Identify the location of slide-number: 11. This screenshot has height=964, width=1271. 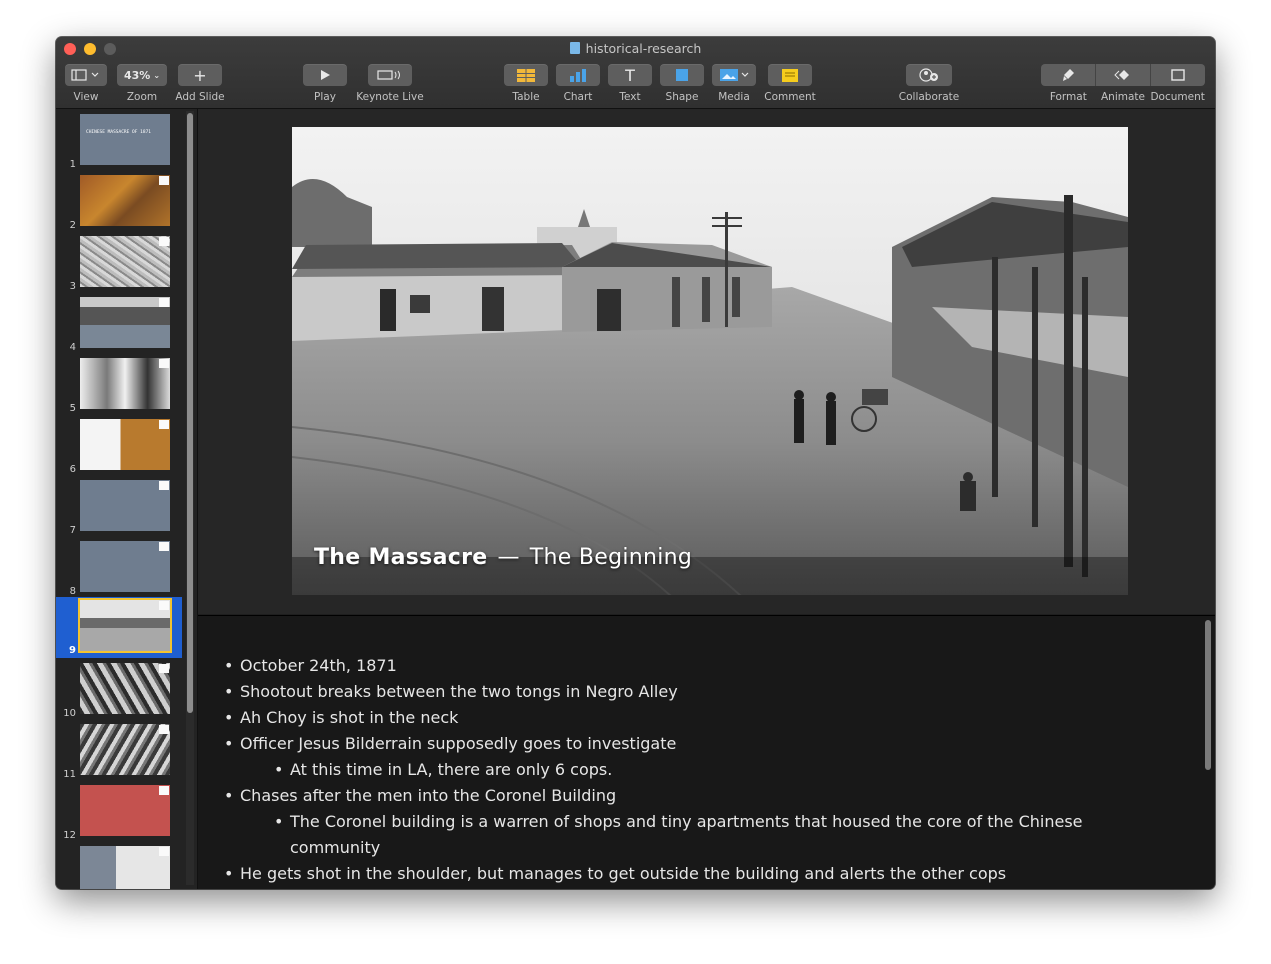
(69, 774).